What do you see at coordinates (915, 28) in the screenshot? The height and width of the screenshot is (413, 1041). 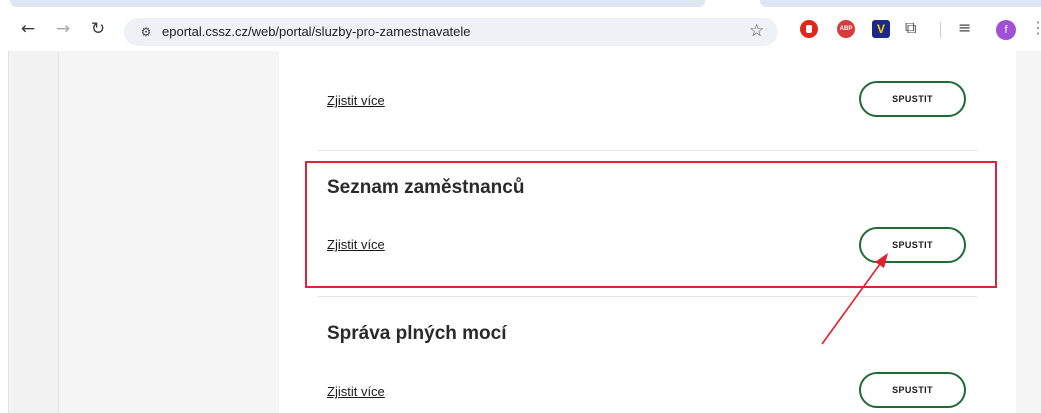 I see `puzzle-icon: ⧉` at bounding box center [915, 28].